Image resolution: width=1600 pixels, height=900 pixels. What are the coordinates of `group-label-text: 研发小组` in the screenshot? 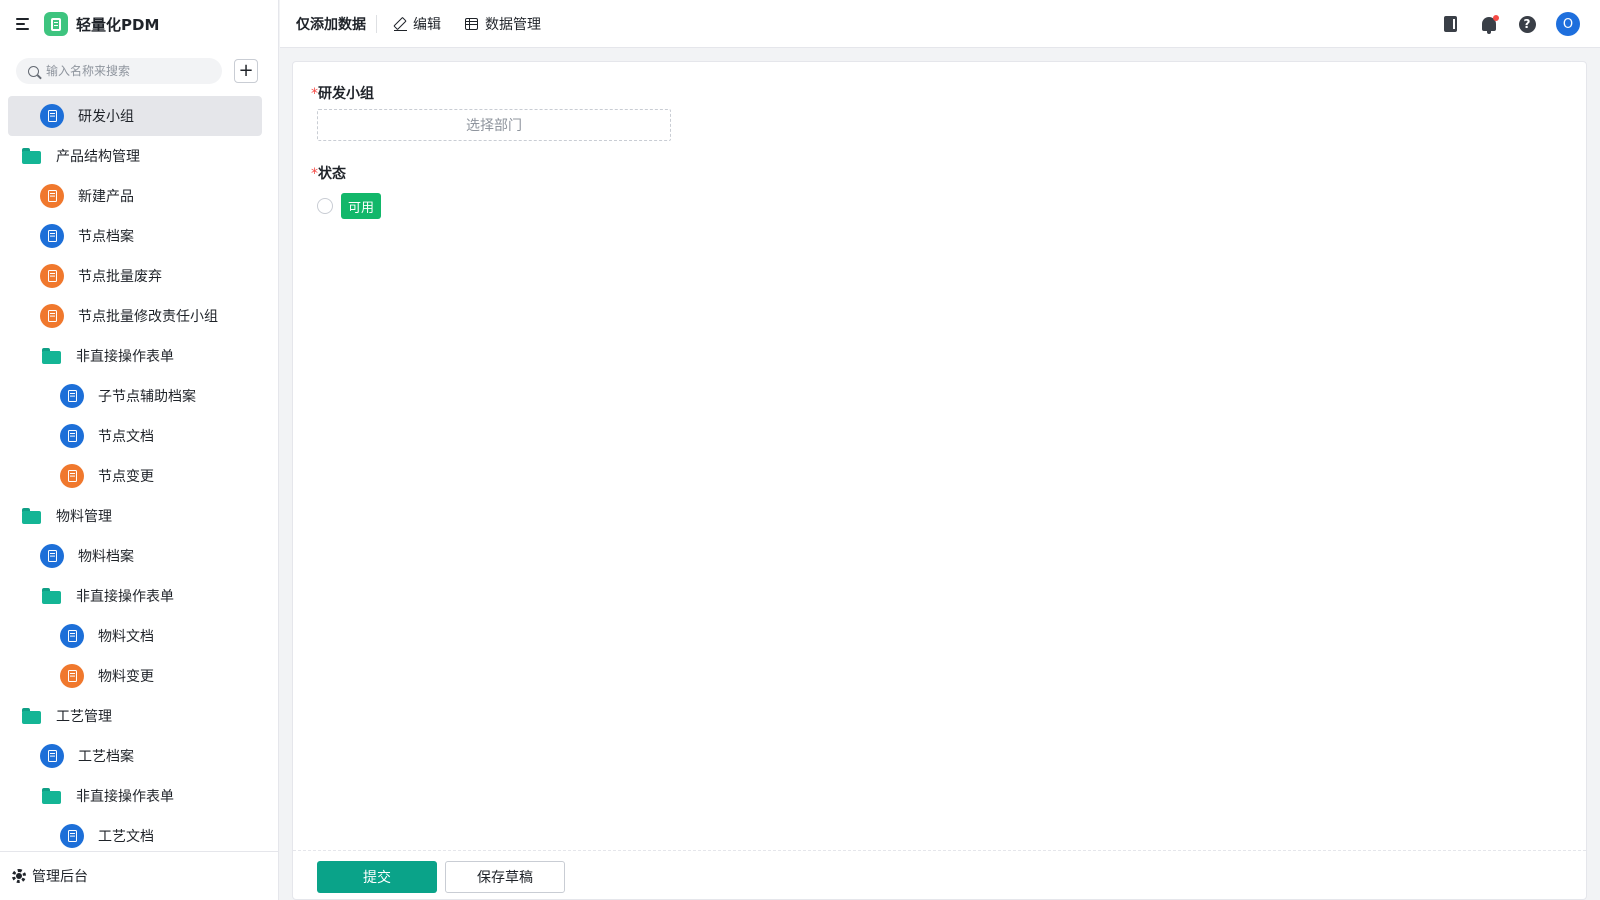 It's located at (346, 94).